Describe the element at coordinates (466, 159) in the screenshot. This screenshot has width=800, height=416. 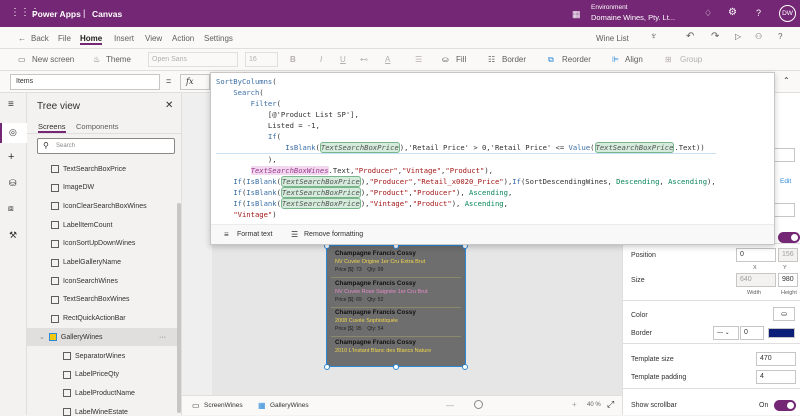
I see `code-line: ),` at that location.